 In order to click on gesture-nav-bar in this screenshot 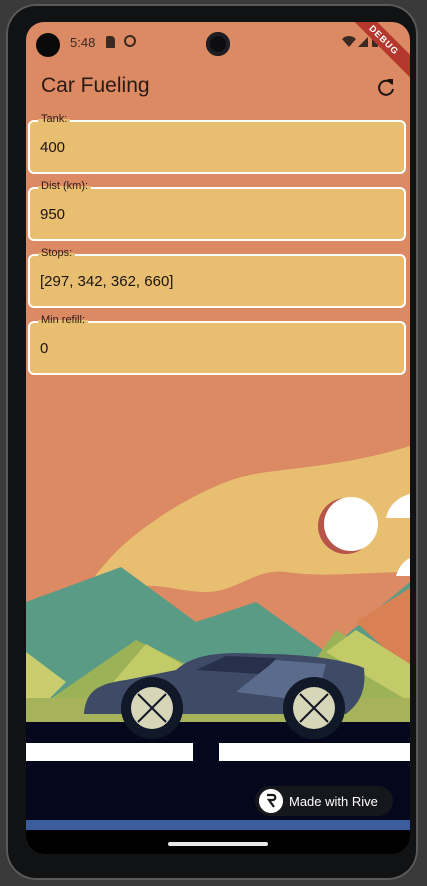, I will do `click(218, 842)`.